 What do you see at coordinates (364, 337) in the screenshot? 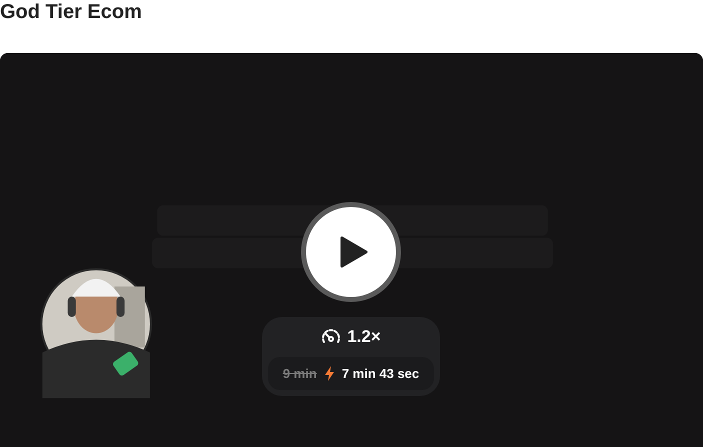
I see `speed-value: 1.2×` at bounding box center [364, 337].